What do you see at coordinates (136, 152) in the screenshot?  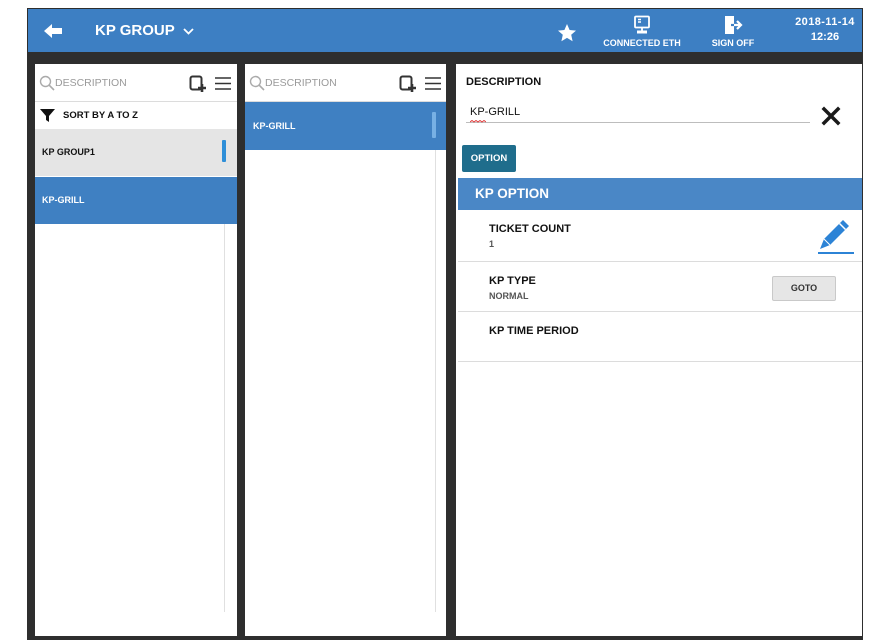 I see `list-item: KP GROUP1` at bounding box center [136, 152].